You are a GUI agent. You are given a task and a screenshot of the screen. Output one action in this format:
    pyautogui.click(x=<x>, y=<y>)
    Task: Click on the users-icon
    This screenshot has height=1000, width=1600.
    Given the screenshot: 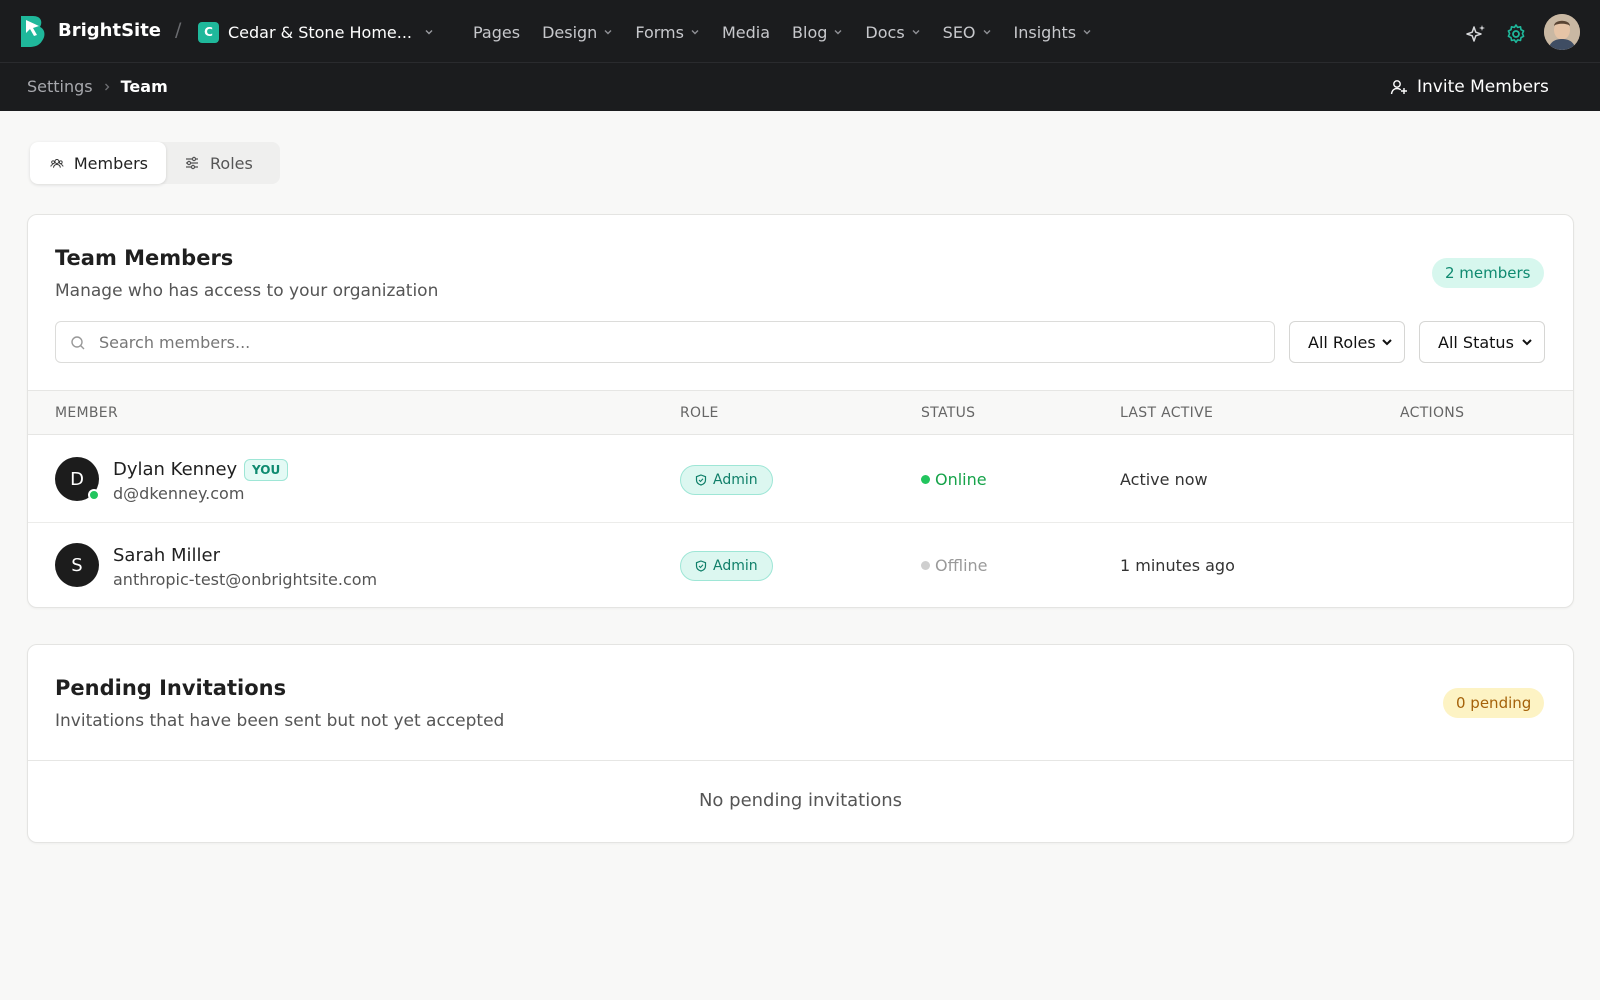 What is the action you would take?
    pyautogui.click(x=57, y=163)
    